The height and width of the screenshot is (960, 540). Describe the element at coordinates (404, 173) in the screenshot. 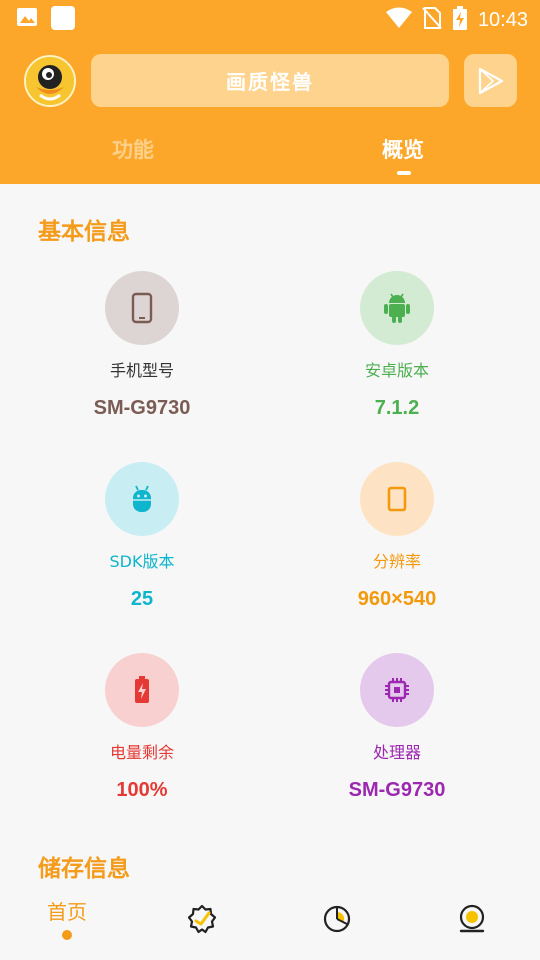

I see `tab-indicator` at that location.